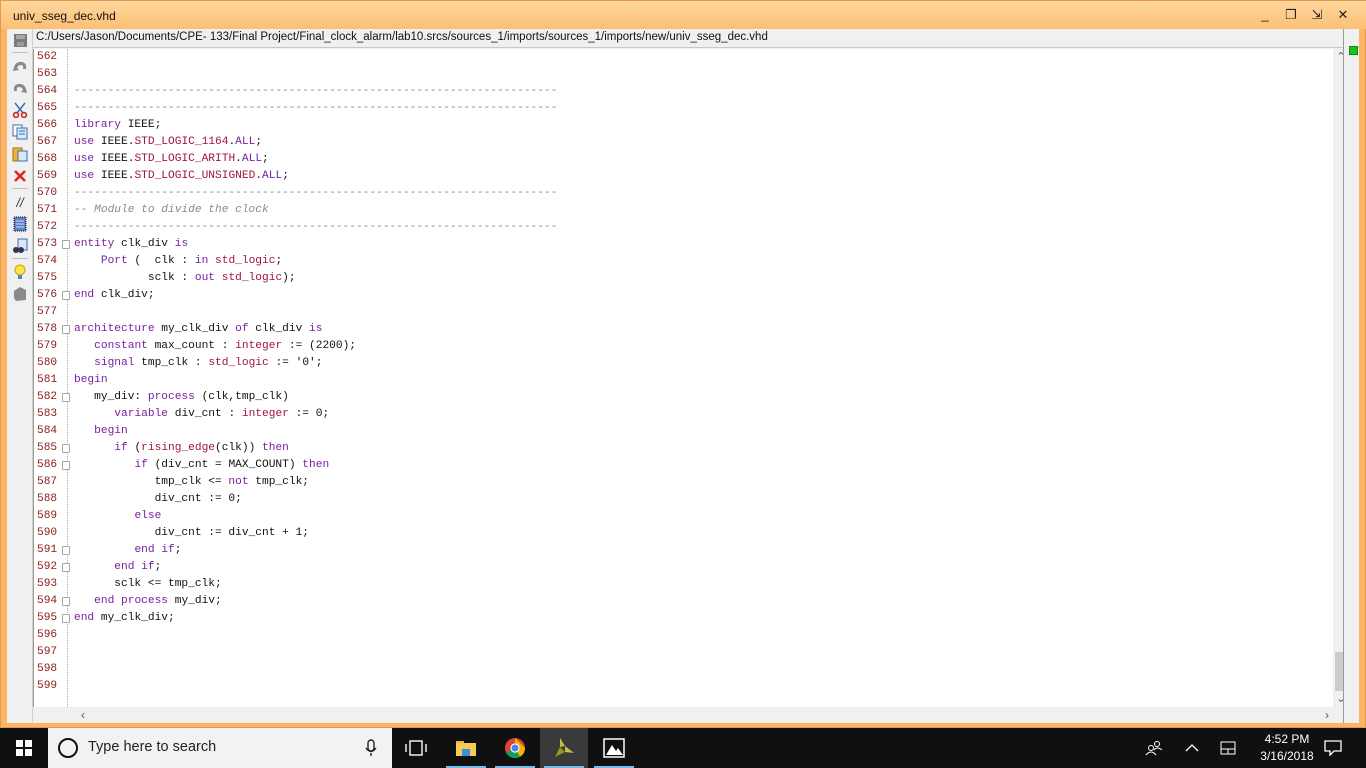 Image resolution: width=1366 pixels, height=768 pixels. I want to click on code-line: 566 library IEEE;, so click(679, 125).